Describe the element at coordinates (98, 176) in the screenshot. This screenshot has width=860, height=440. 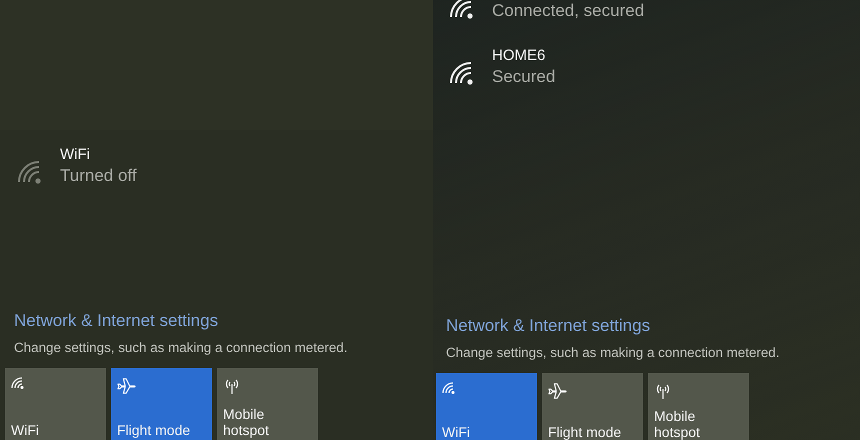
I see `network-status: Turned off` at that location.